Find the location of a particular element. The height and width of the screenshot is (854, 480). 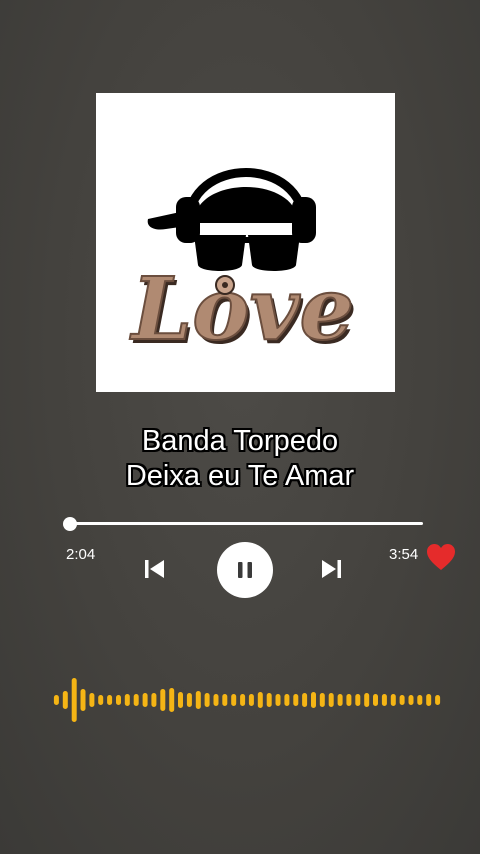

skip-previous-icon is located at coordinates (154, 569).